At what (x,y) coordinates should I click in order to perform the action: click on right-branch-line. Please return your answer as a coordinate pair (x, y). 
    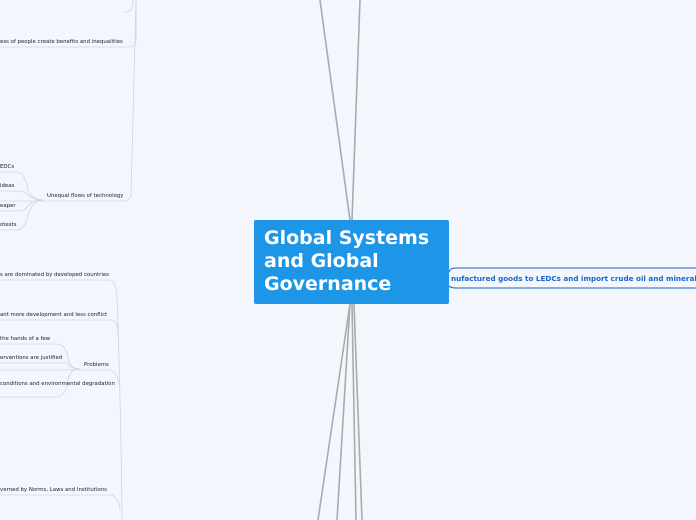
    Looking at the image, I should click on (572, 270).